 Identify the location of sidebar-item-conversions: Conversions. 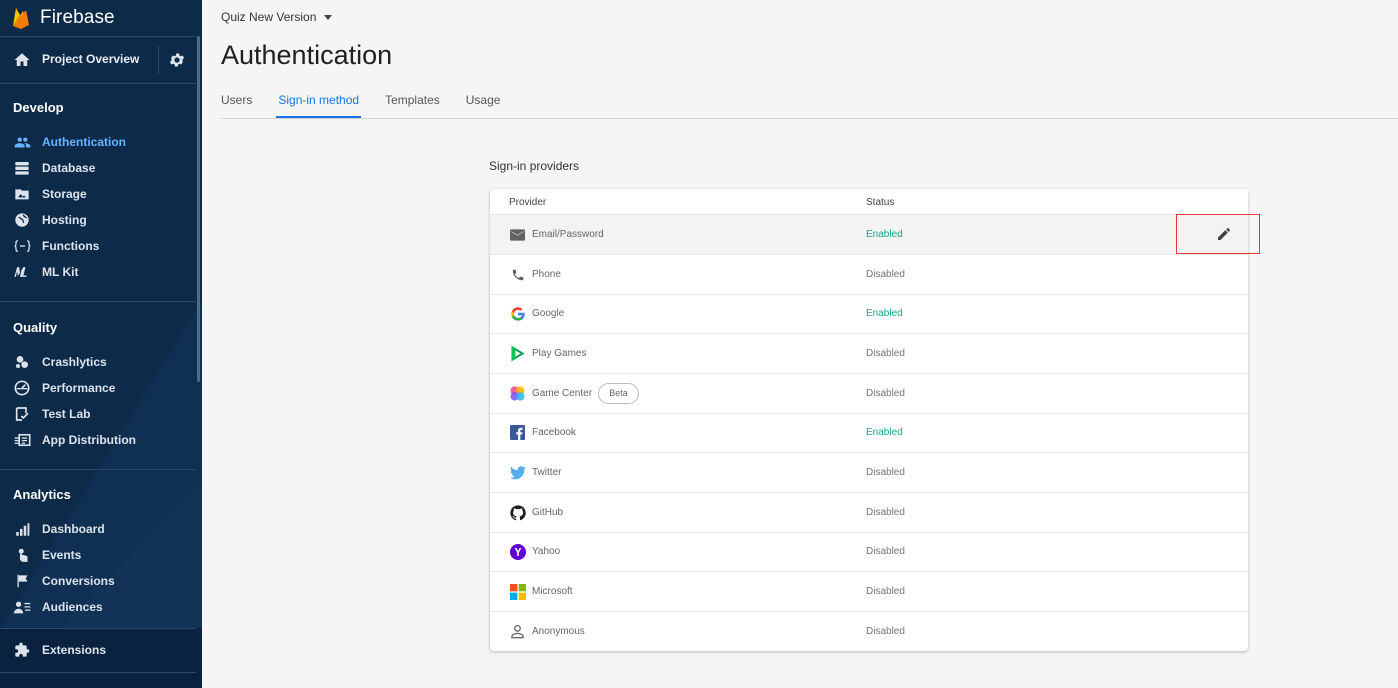
(98, 581).